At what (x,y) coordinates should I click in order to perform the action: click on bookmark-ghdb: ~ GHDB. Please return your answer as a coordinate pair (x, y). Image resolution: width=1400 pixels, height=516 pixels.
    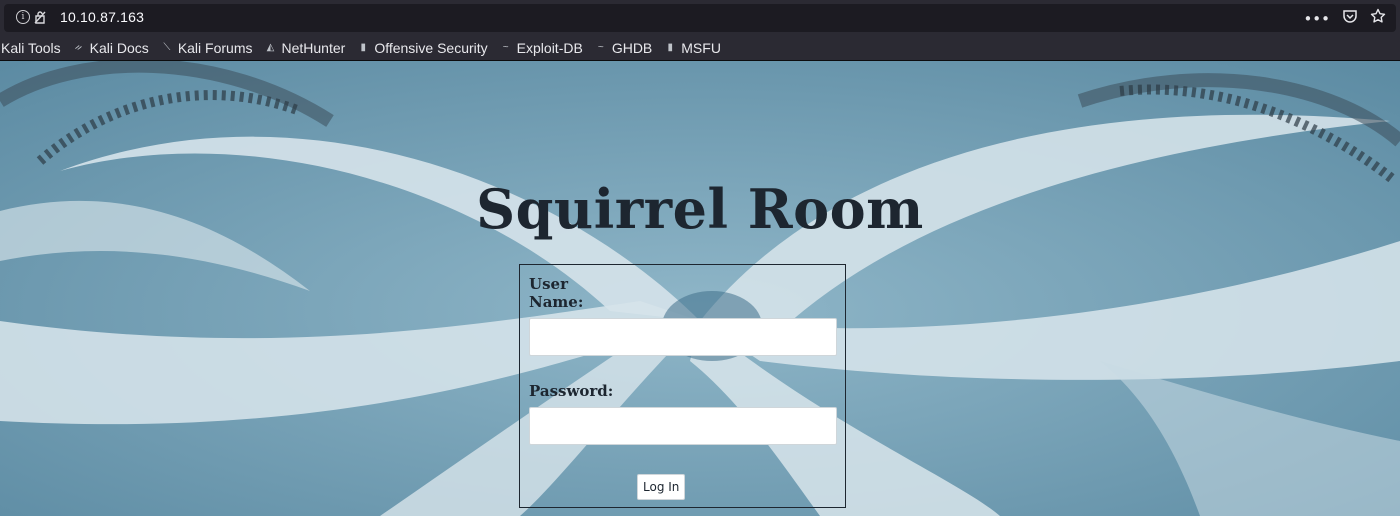
    Looking at the image, I should click on (626, 48).